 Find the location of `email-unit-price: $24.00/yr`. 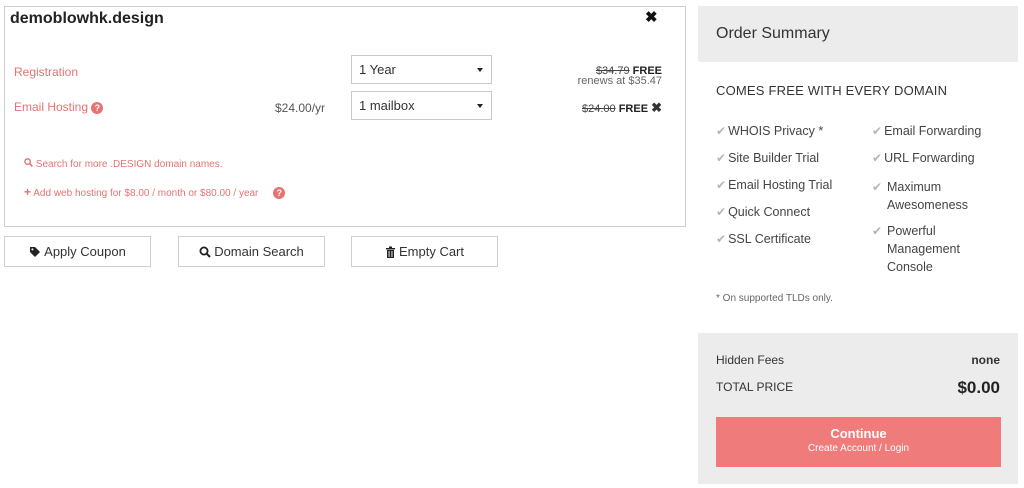

email-unit-price: $24.00/yr is located at coordinates (300, 108).